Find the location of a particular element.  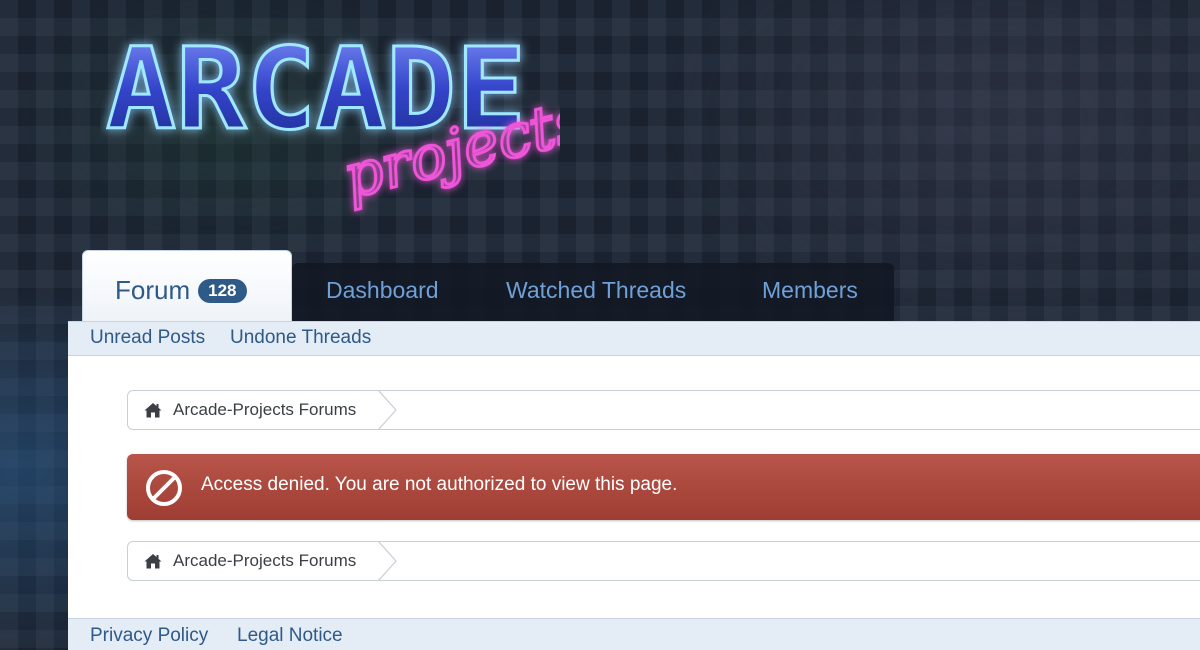

sub-navigation: Unread Posts Undone Threads is located at coordinates (634, 338).